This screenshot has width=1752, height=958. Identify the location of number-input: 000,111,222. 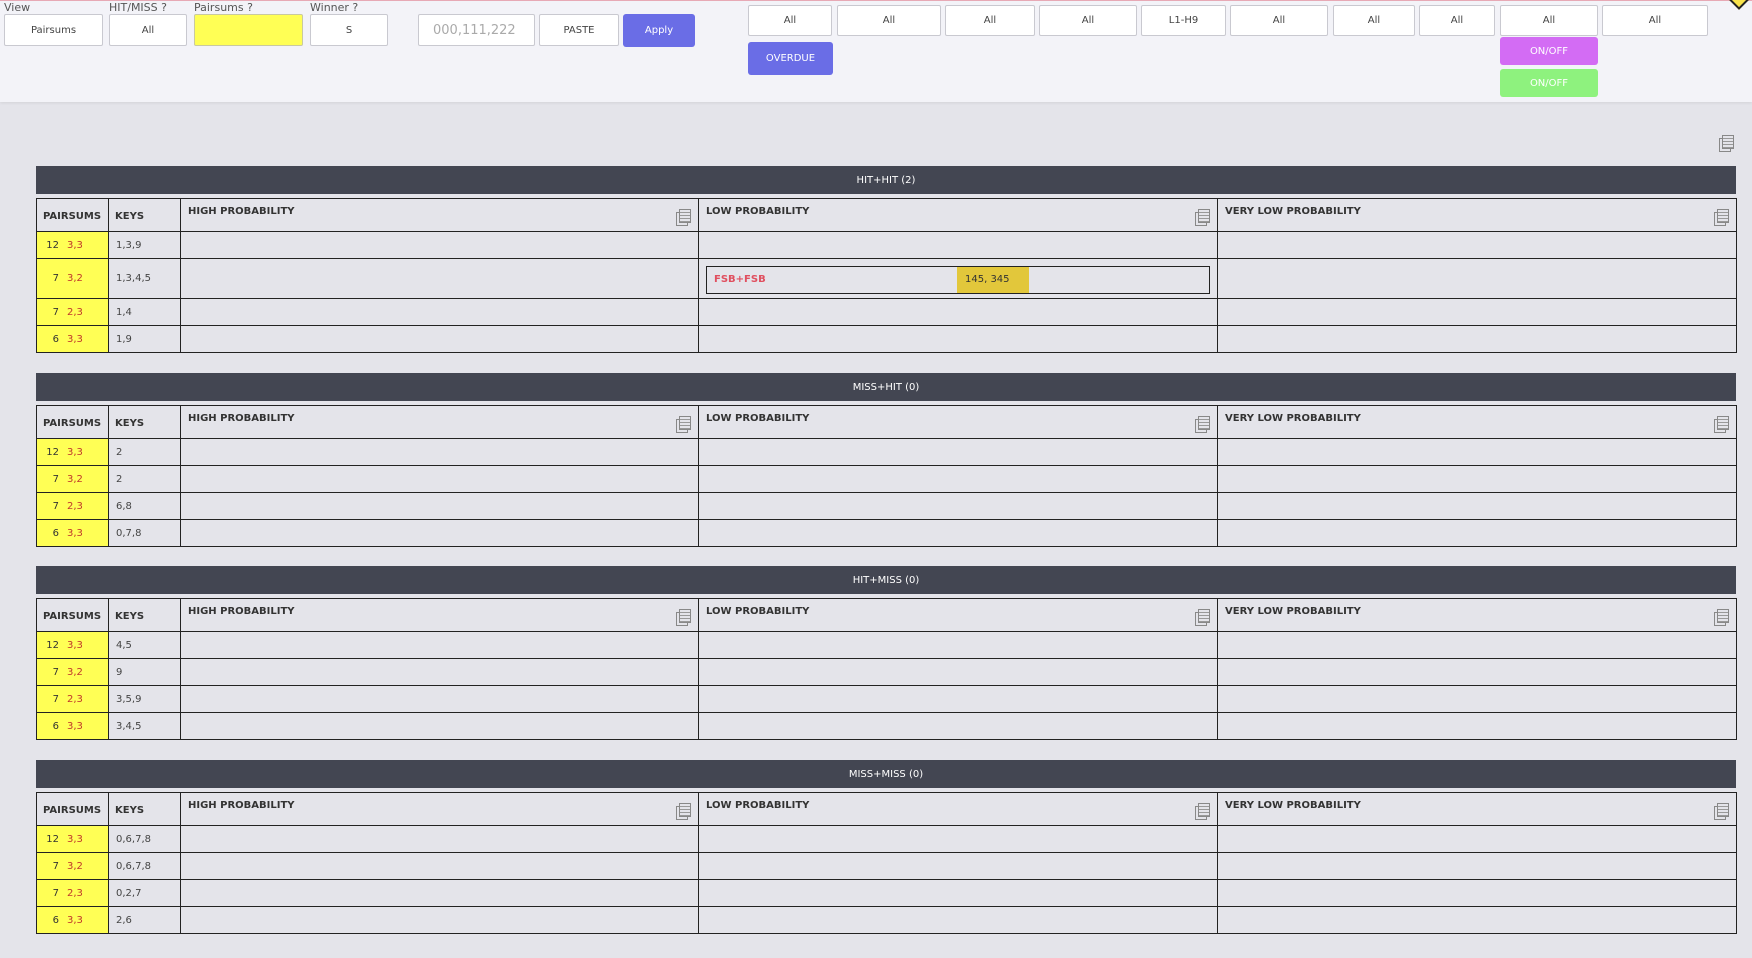
(476, 30).